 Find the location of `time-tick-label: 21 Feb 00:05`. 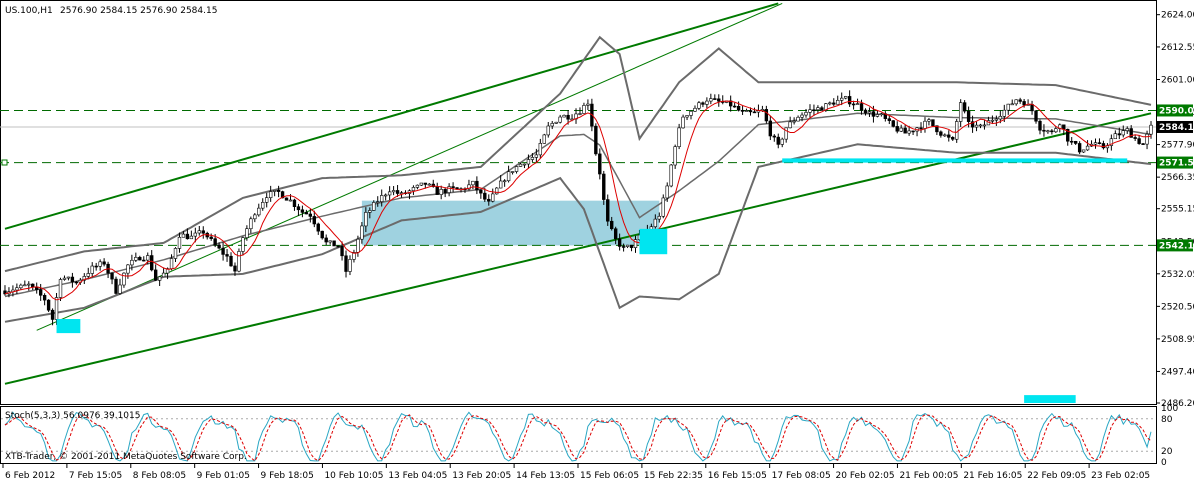

time-tick-label: 21 Feb 00:05 is located at coordinates (928, 476).